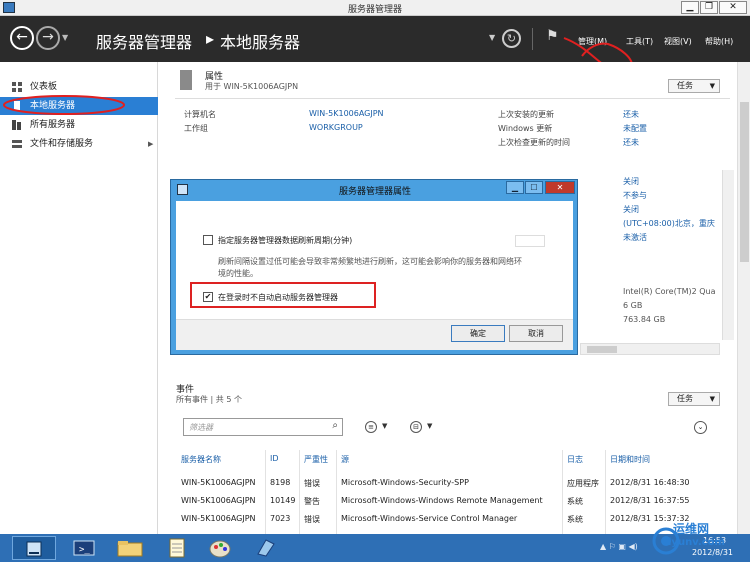 This screenshot has height=562, width=750. Describe the element at coordinates (263, 427) in the screenshot. I see `filter-input: 筛选器 ⌕` at that location.